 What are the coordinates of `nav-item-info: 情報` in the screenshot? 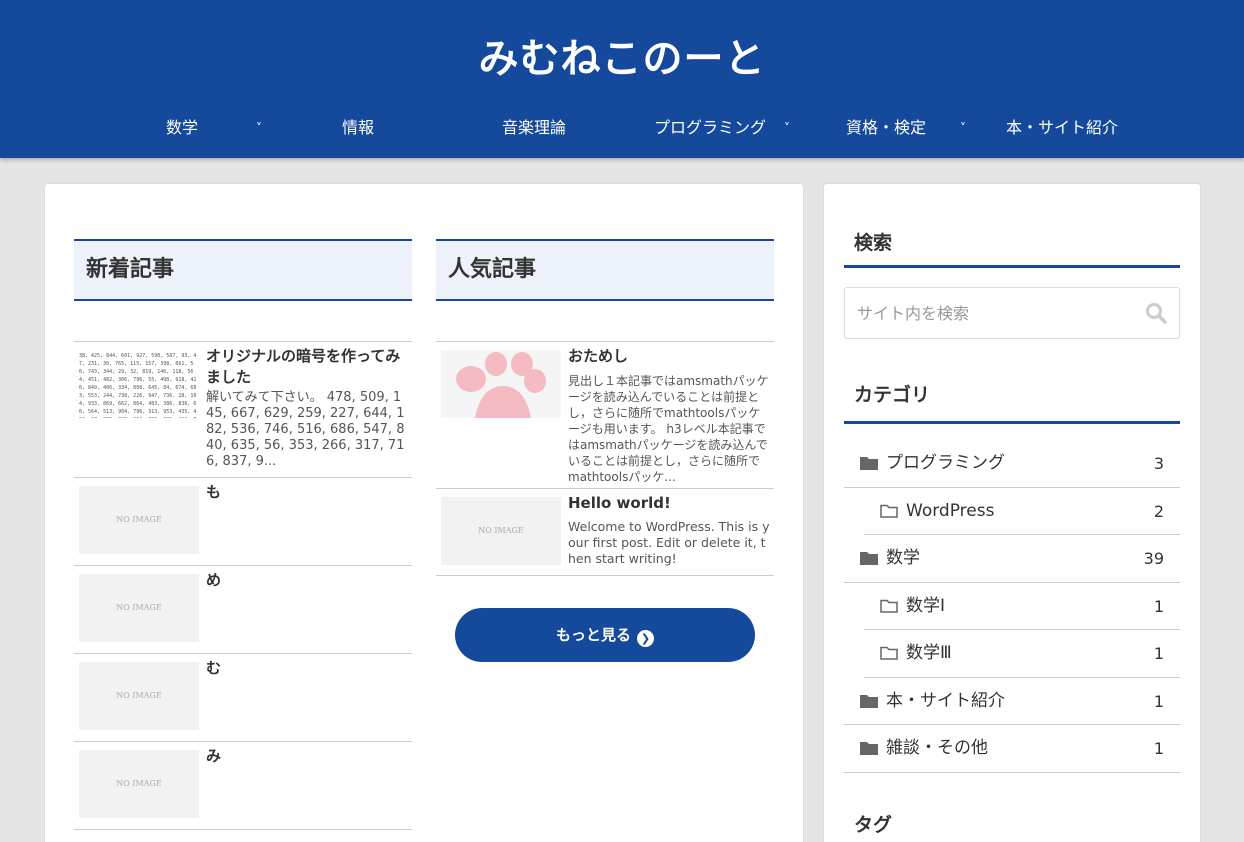 It's located at (358, 128).